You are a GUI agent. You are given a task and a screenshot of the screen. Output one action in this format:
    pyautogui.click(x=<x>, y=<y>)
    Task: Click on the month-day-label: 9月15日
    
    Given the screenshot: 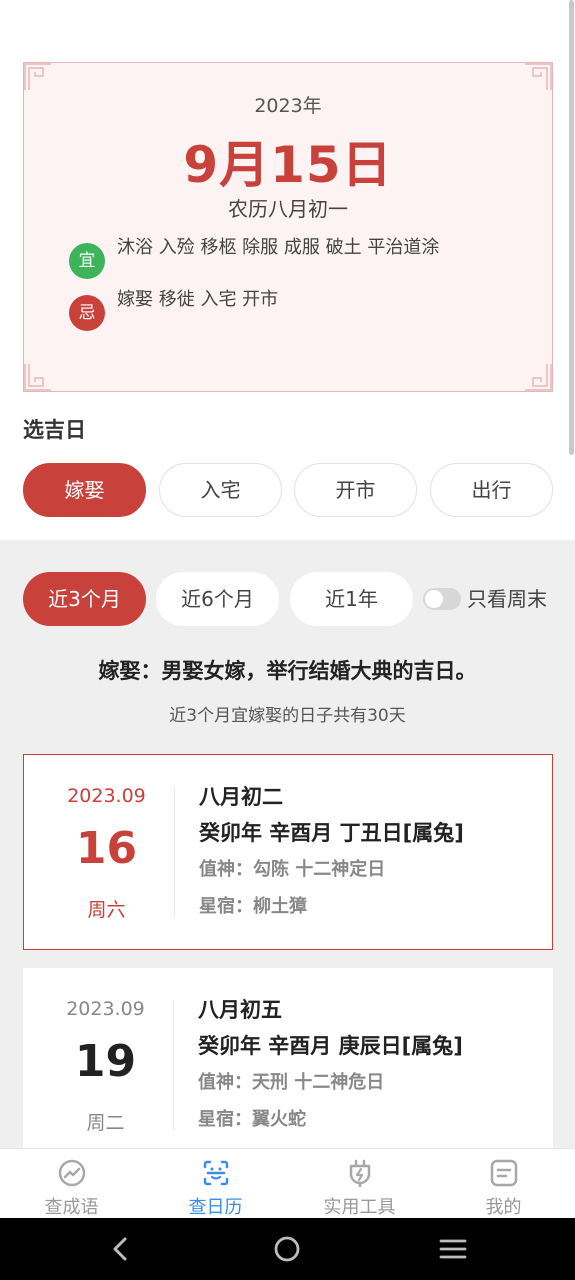 What is the action you would take?
    pyautogui.click(x=288, y=165)
    